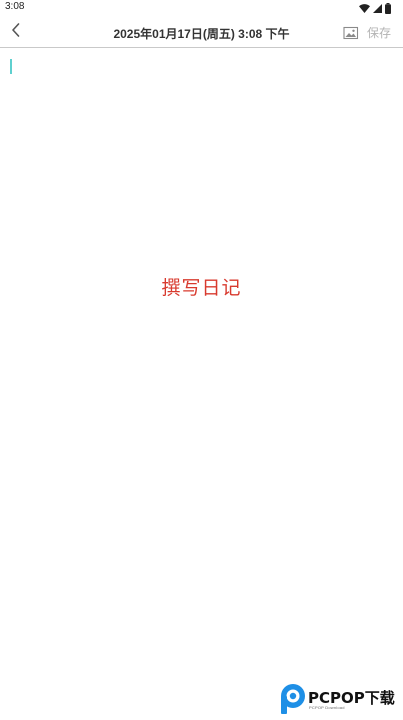 This screenshot has height=720, width=403. What do you see at coordinates (201, 8) in the screenshot?
I see `status-bar: 3:08` at bounding box center [201, 8].